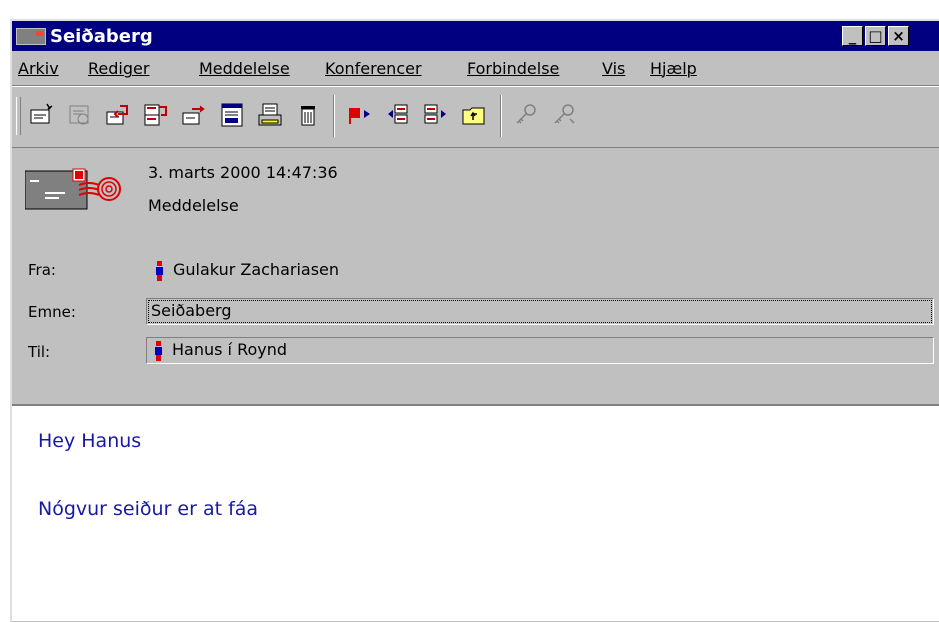 The image size is (939, 622). What do you see at coordinates (80, 115) in the screenshot?
I see `reply-all-icon` at bounding box center [80, 115].